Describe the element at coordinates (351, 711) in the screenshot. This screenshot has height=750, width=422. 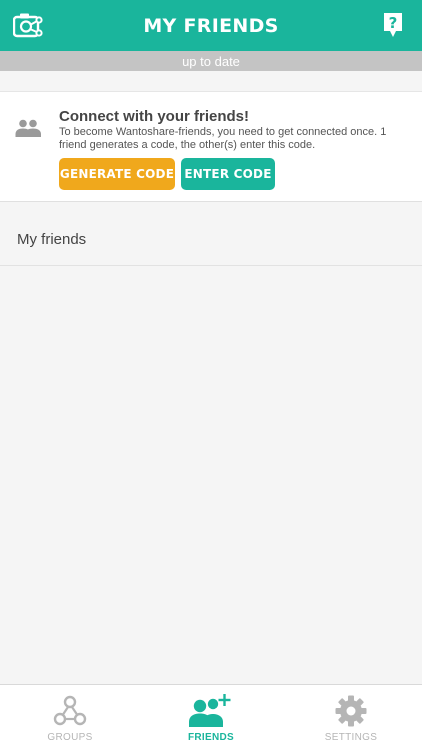
I see `gear-icon` at that location.